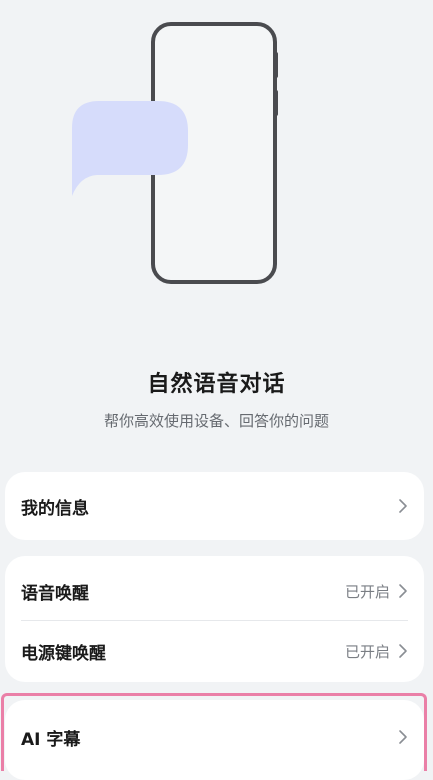 The image size is (433, 780). Describe the element at coordinates (55, 593) in the screenshot. I see `voice-wakeup-label: 语音唤醒` at that location.